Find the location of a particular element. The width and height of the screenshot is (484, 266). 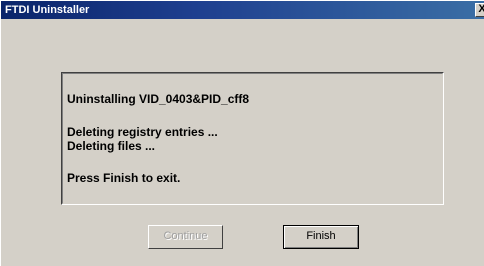

close-button: X is located at coordinates (479, 10).